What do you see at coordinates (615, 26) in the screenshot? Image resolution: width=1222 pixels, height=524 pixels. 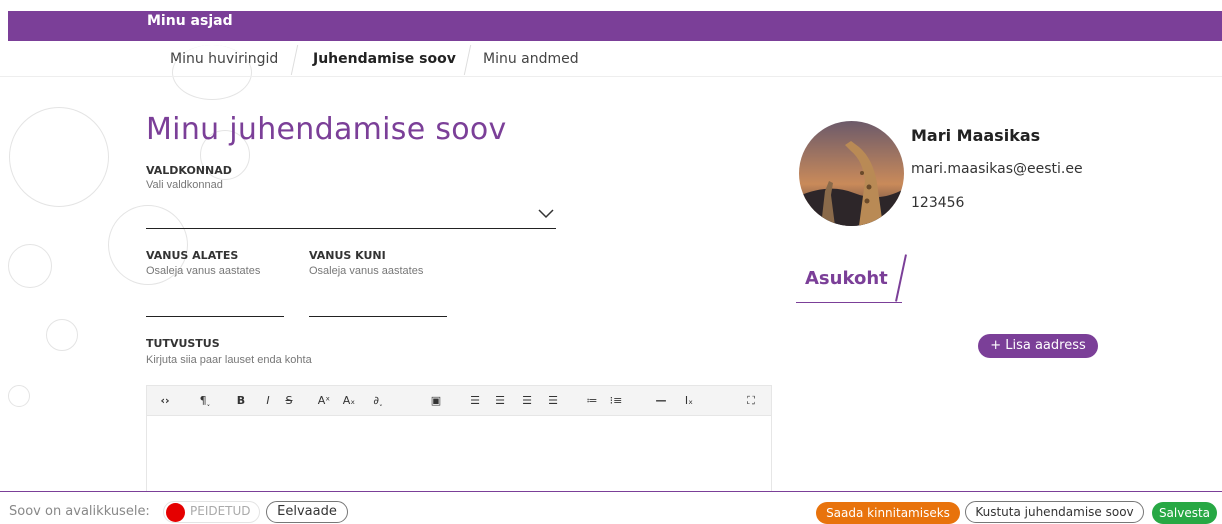 I see `top-bar: Minu asjad` at bounding box center [615, 26].